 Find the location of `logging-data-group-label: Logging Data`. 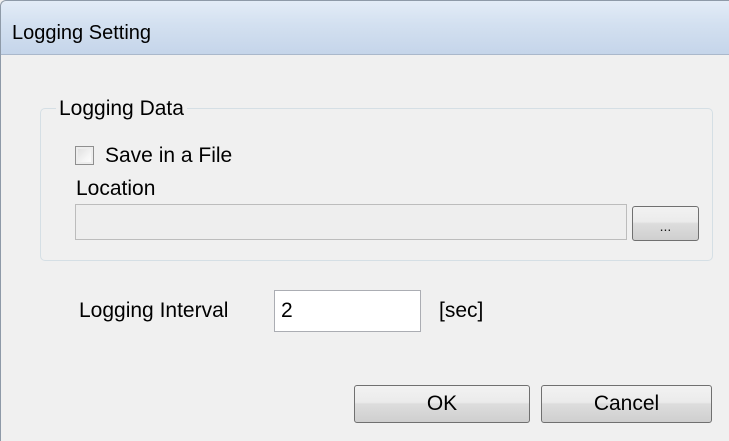

logging-data-group-label: Logging Data is located at coordinates (121, 108).